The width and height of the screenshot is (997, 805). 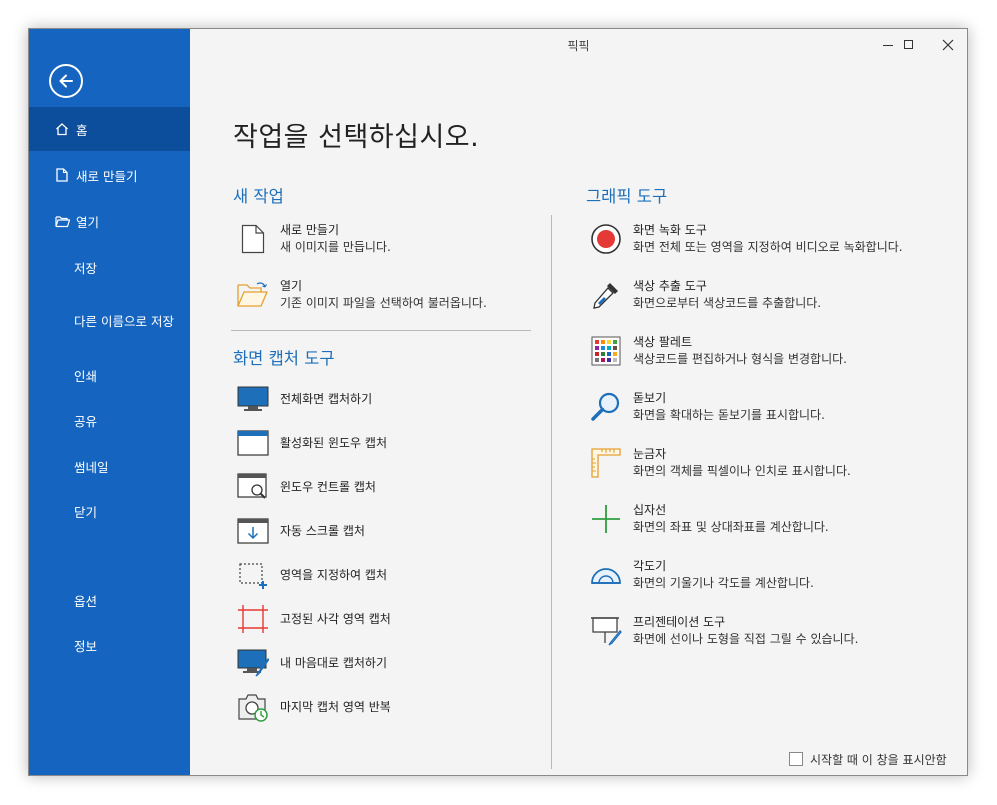 What do you see at coordinates (311, 443) in the screenshot?
I see `capture-active-window-item: 활성화된 윈도우 캡처` at bounding box center [311, 443].